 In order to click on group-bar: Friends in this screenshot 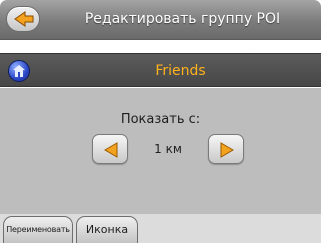, I will do `click(160, 70)`.